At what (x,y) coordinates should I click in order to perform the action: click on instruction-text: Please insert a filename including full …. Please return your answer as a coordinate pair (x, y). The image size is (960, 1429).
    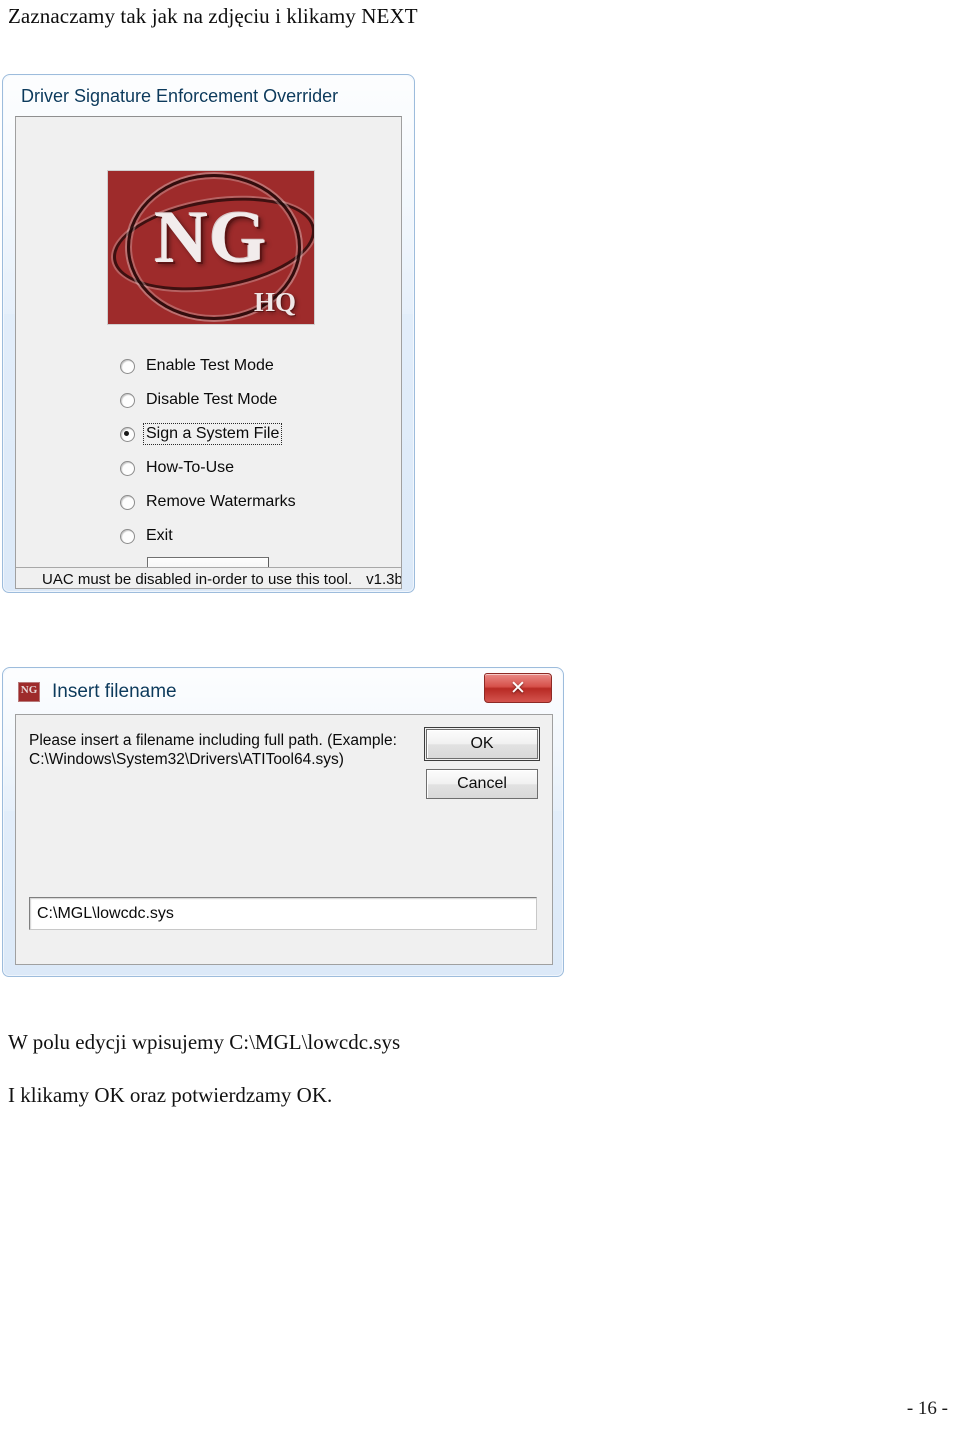
    Looking at the image, I should click on (214, 750).